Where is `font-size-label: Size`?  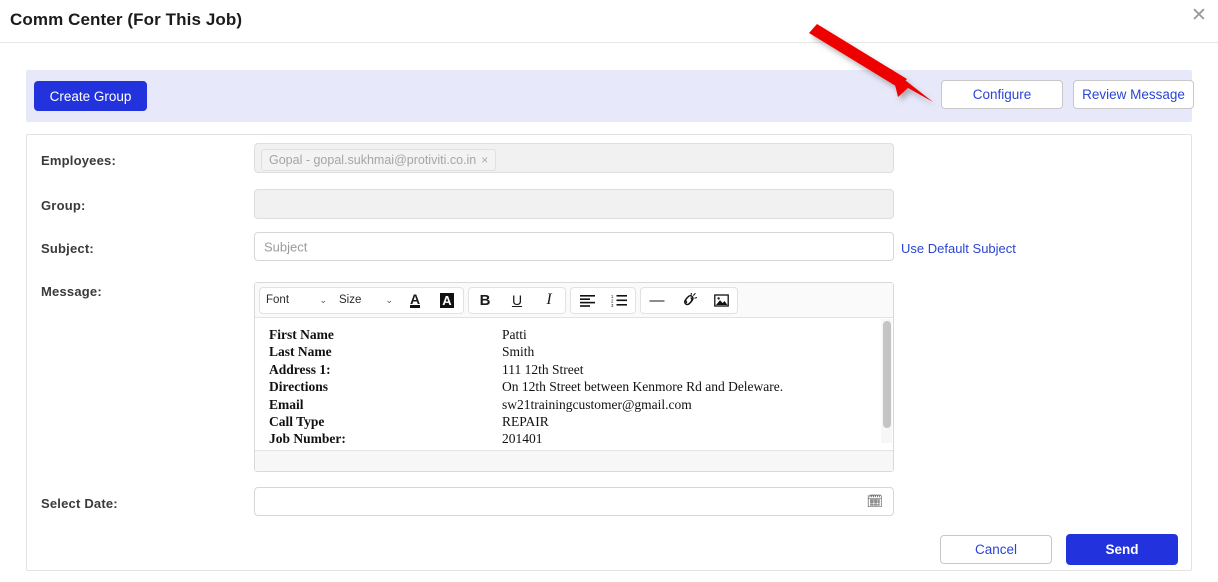
font-size-label: Size is located at coordinates (350, 300).